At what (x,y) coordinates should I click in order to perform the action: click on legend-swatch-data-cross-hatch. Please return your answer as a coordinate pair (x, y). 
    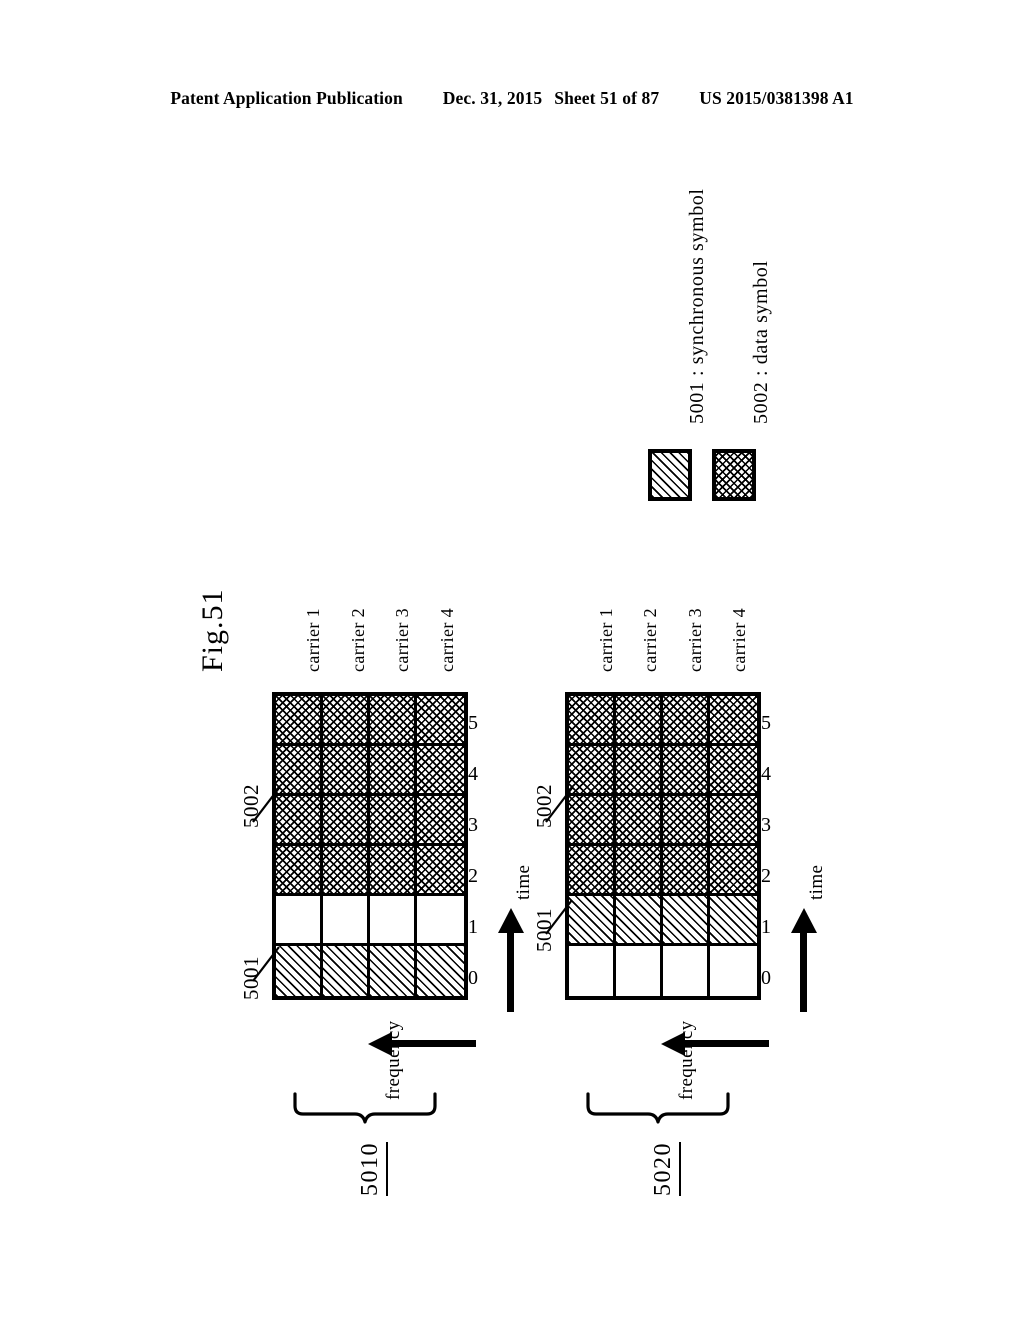
    Looking at the image, I should click on (734, 475).